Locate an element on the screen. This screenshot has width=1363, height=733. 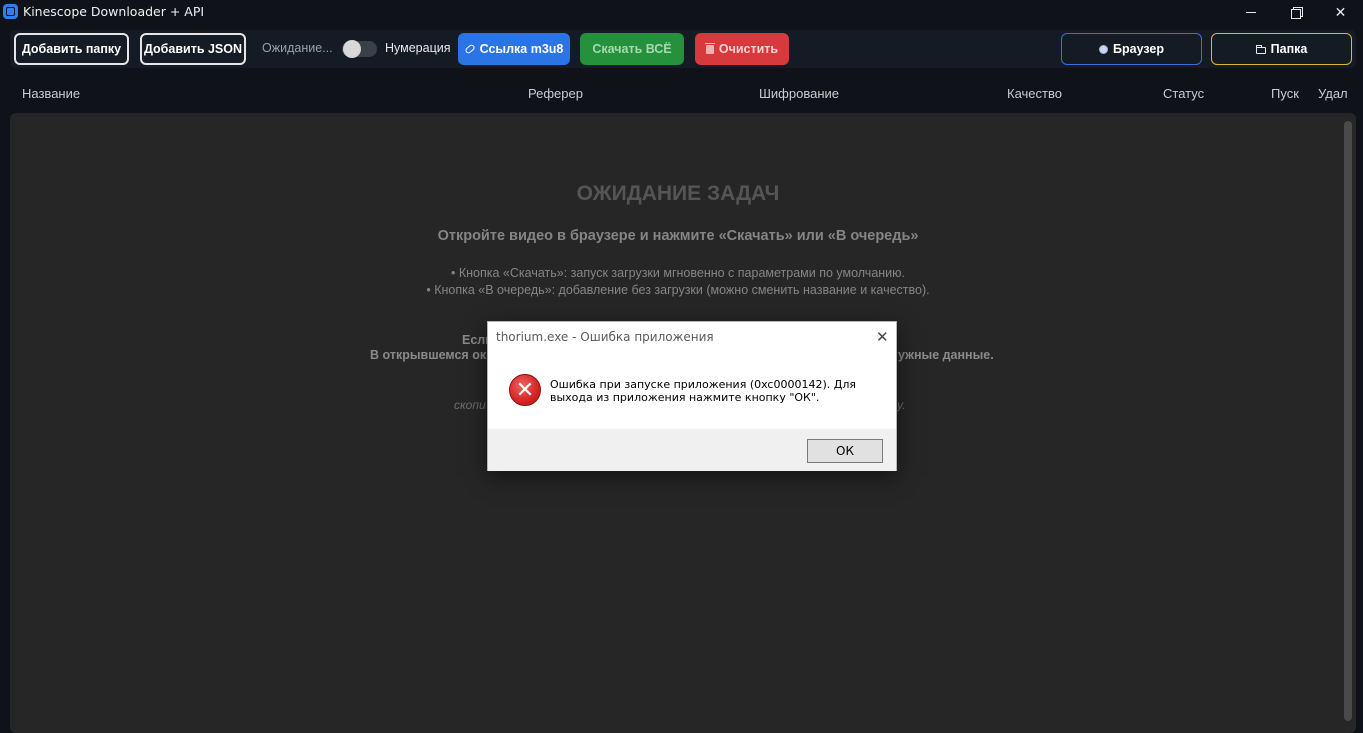
title-bar: Kinescope Downloader + API ✕ is located at coordinates (681, 12).